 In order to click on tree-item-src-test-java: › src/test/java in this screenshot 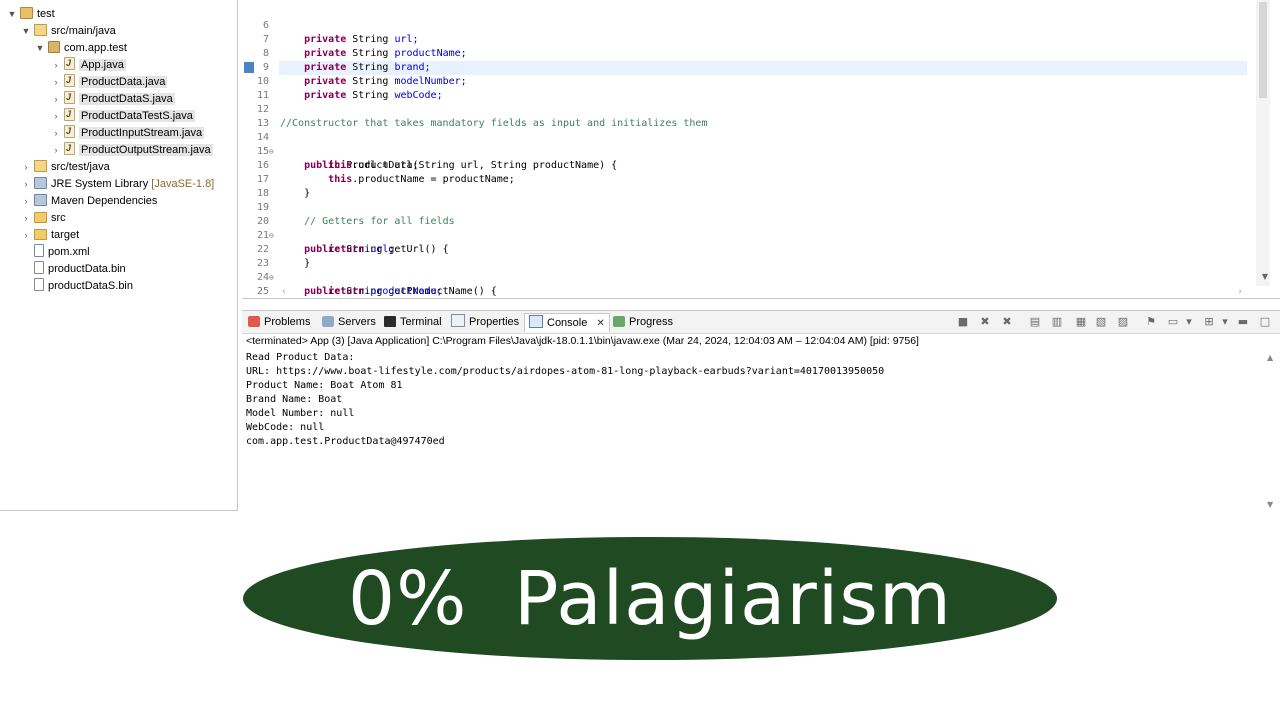, I will do `click(65, 167)`.